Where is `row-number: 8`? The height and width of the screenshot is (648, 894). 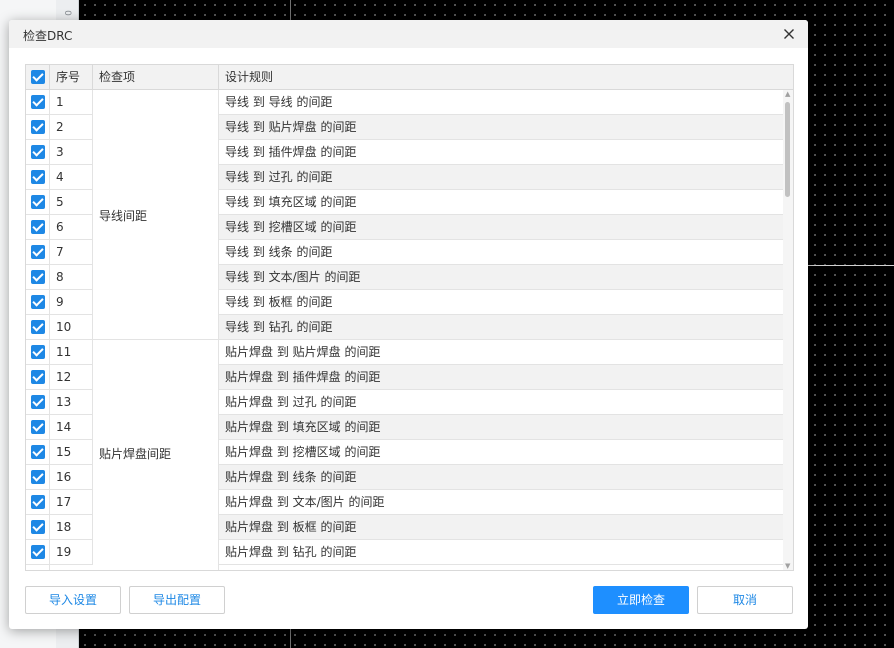
row-number: 8 is located at coordinates (71, 277).